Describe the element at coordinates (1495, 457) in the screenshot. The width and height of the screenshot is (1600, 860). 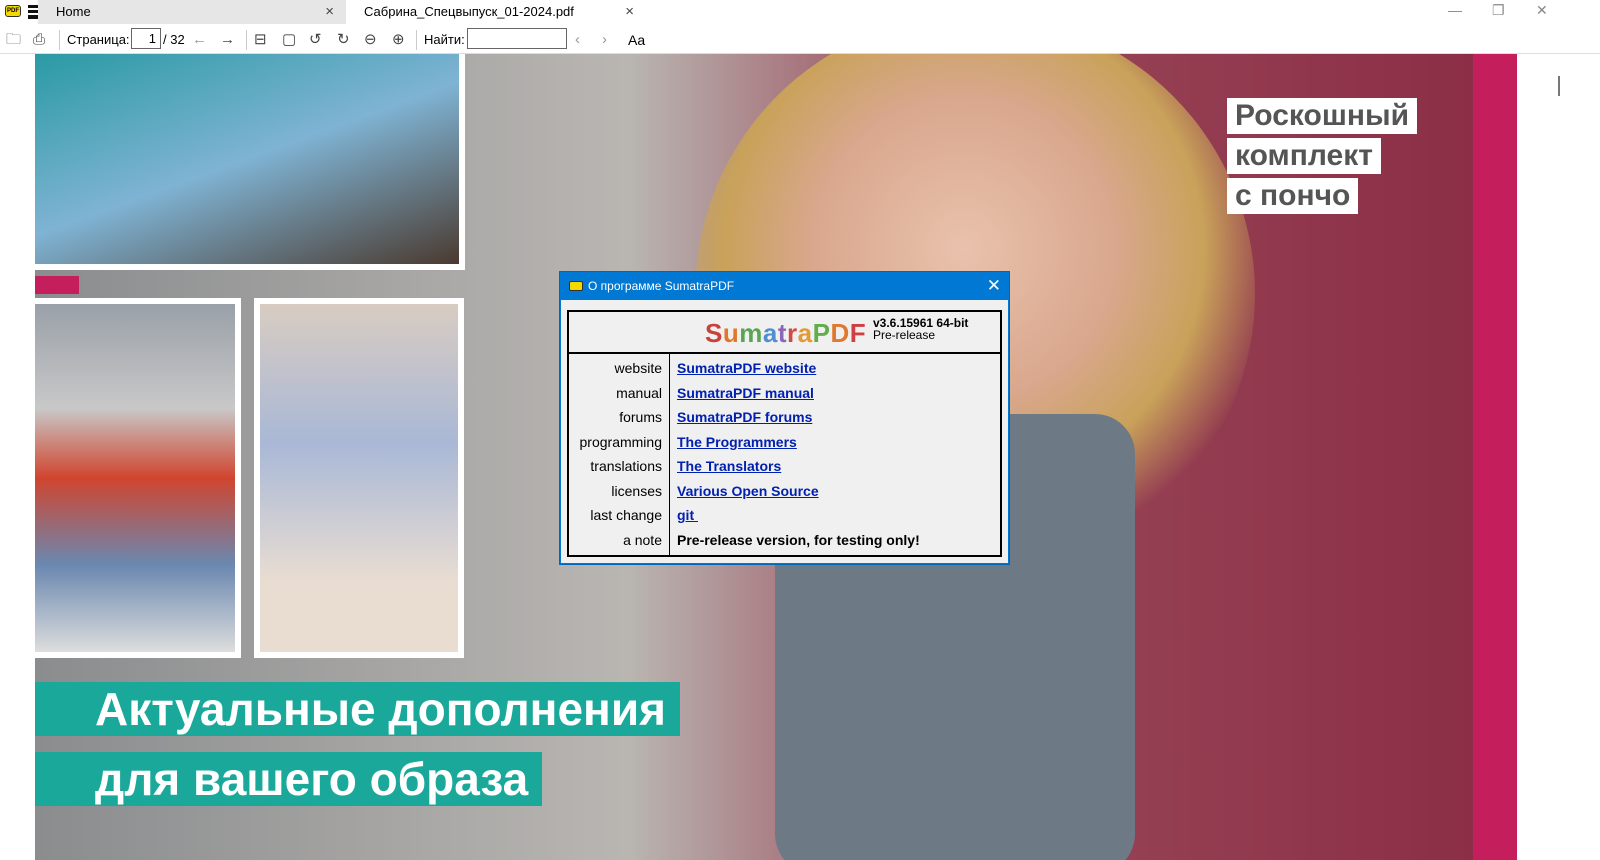
I see `magenta-stripe` at that location.